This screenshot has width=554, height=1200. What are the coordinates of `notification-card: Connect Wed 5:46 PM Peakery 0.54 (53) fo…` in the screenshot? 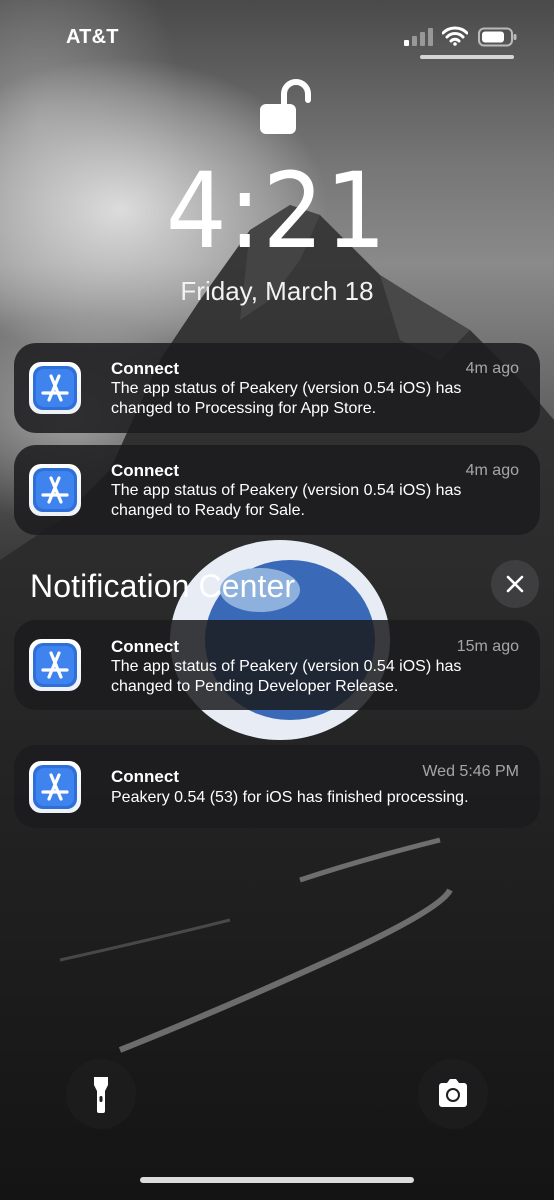 It's located at (277, 786).